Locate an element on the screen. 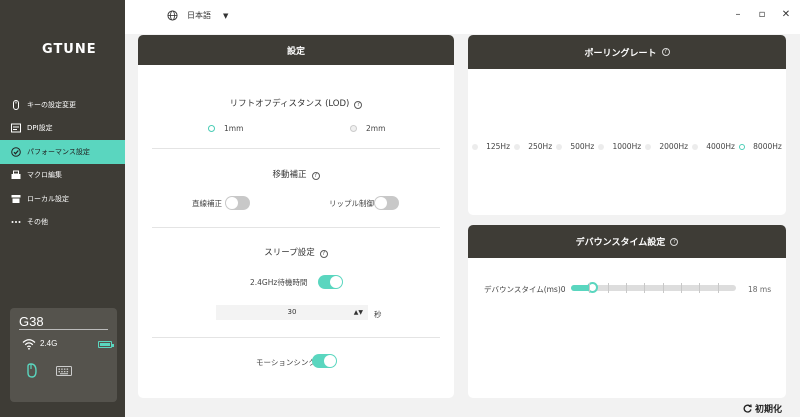  polling-option-4000: 4000Hz is located at coordinates (713, 146).